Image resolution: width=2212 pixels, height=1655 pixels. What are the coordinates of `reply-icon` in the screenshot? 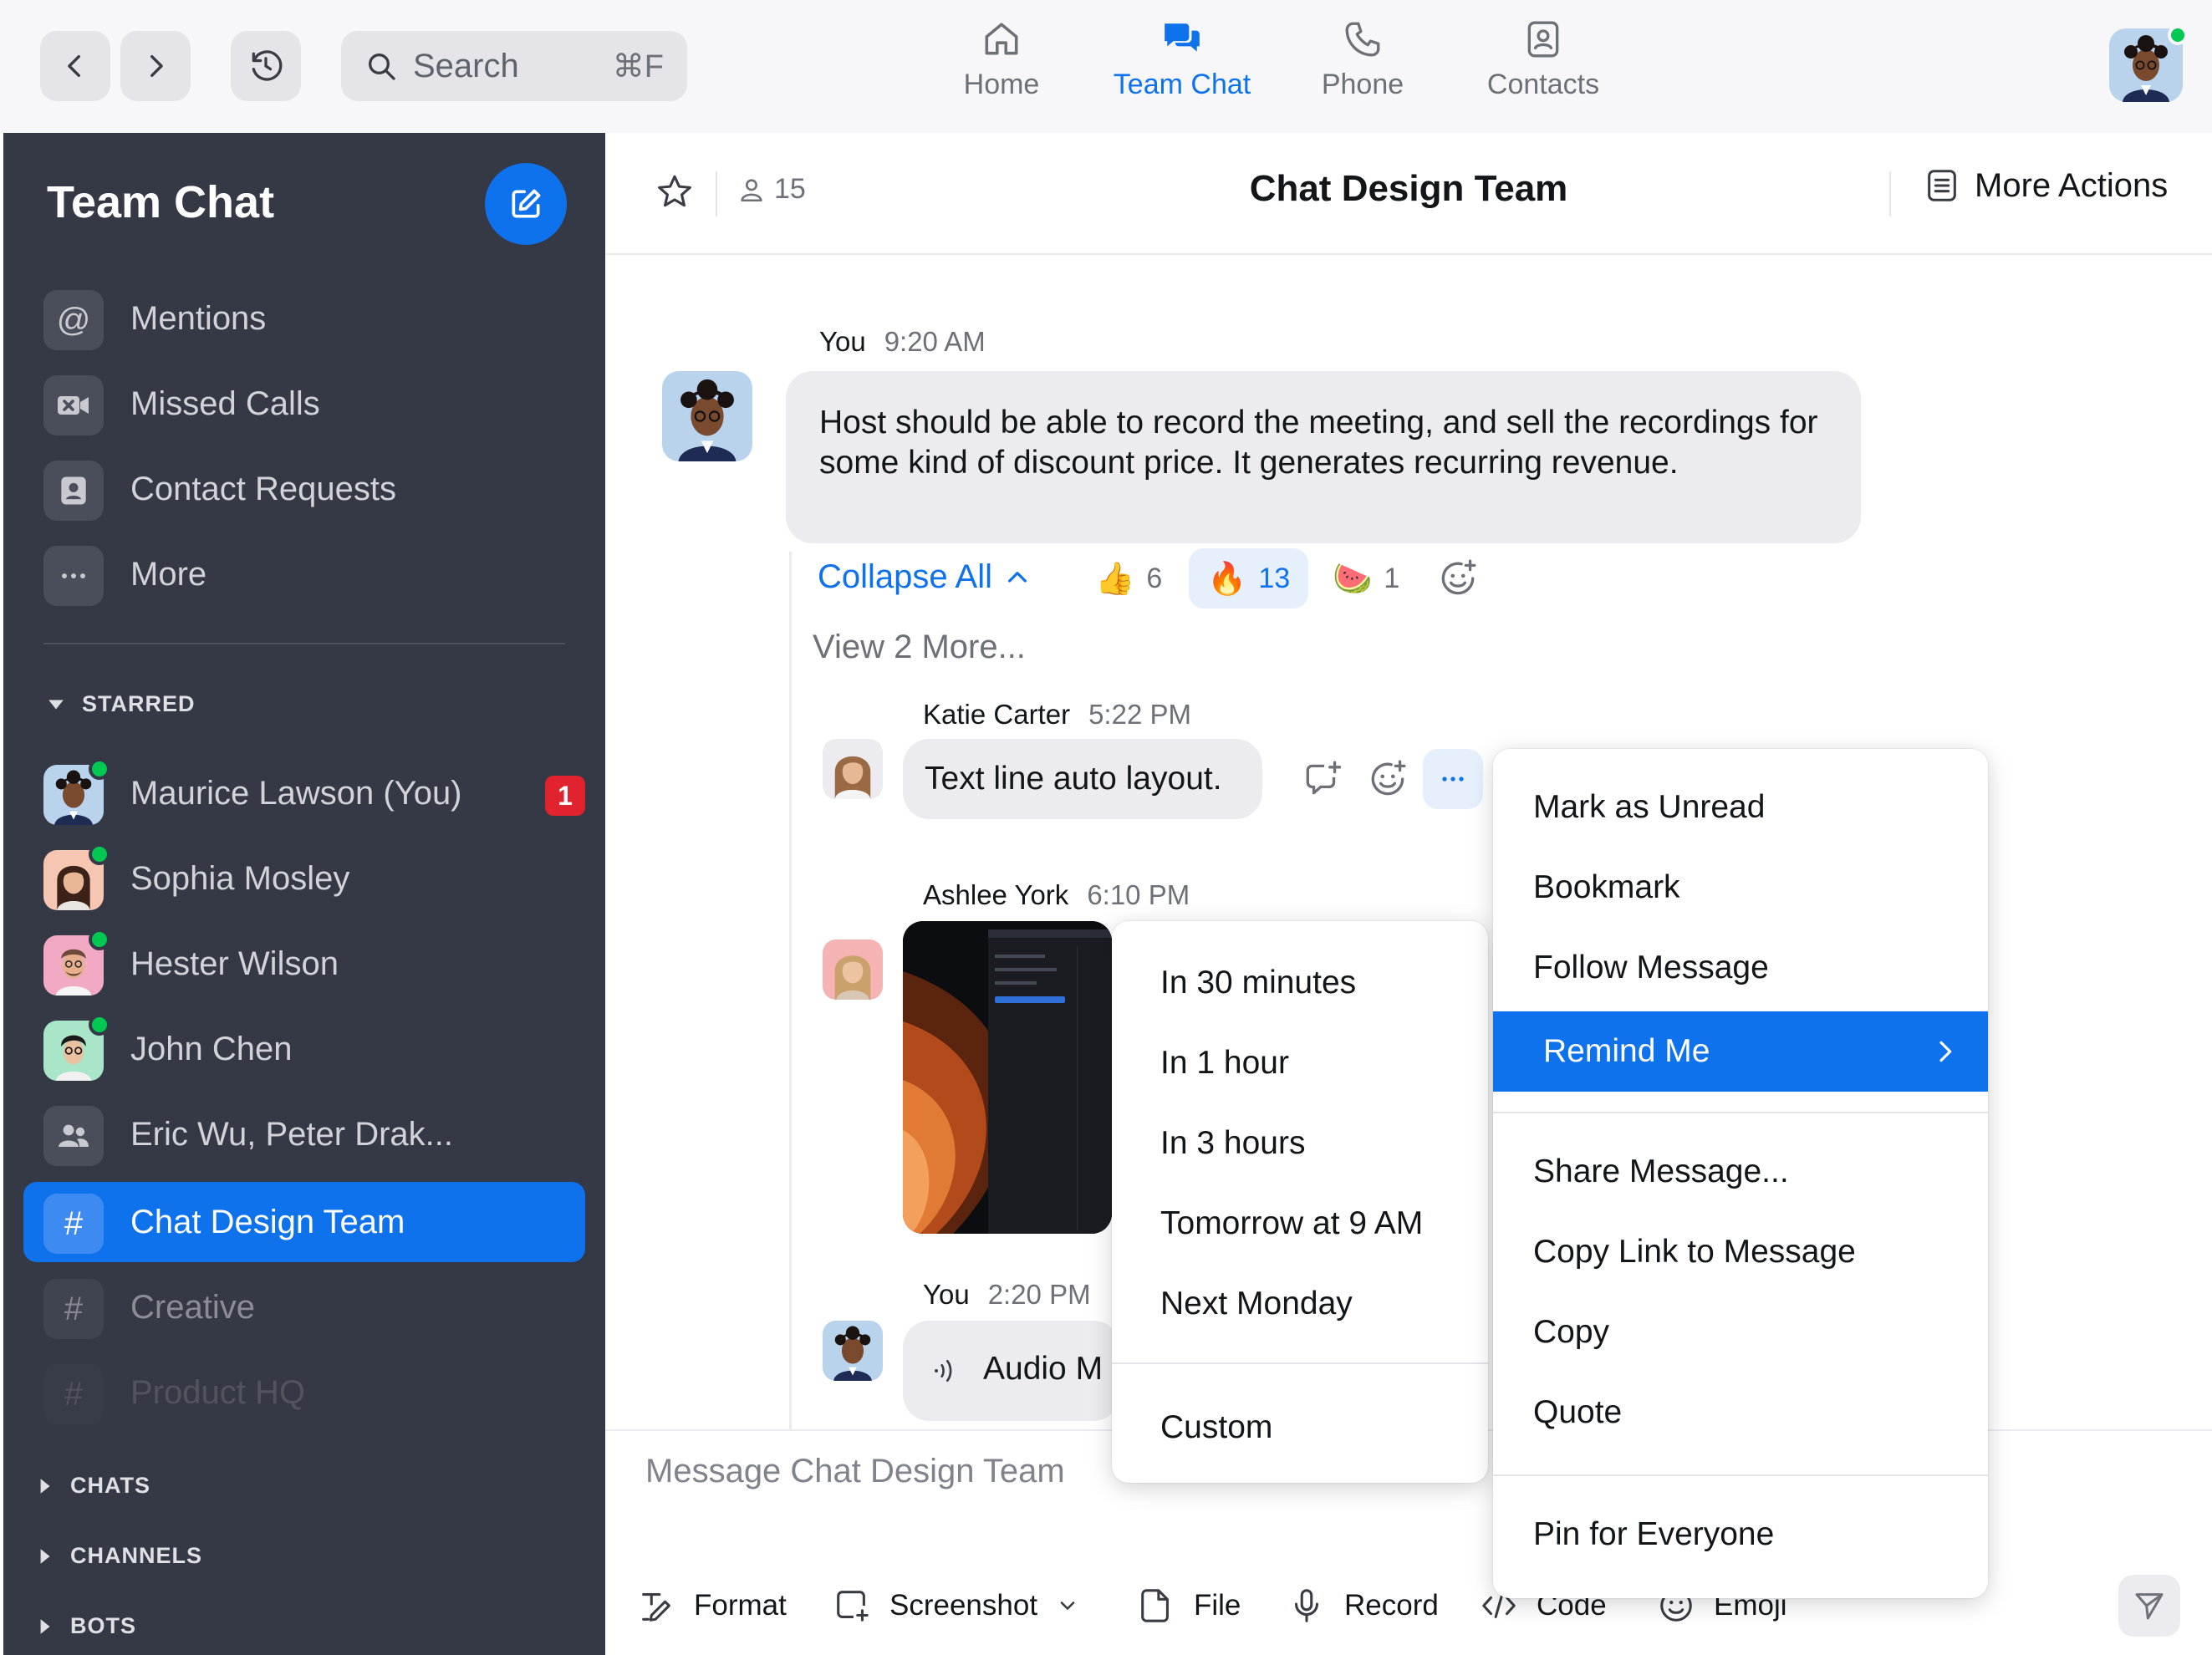 It's located at (1324, 778).